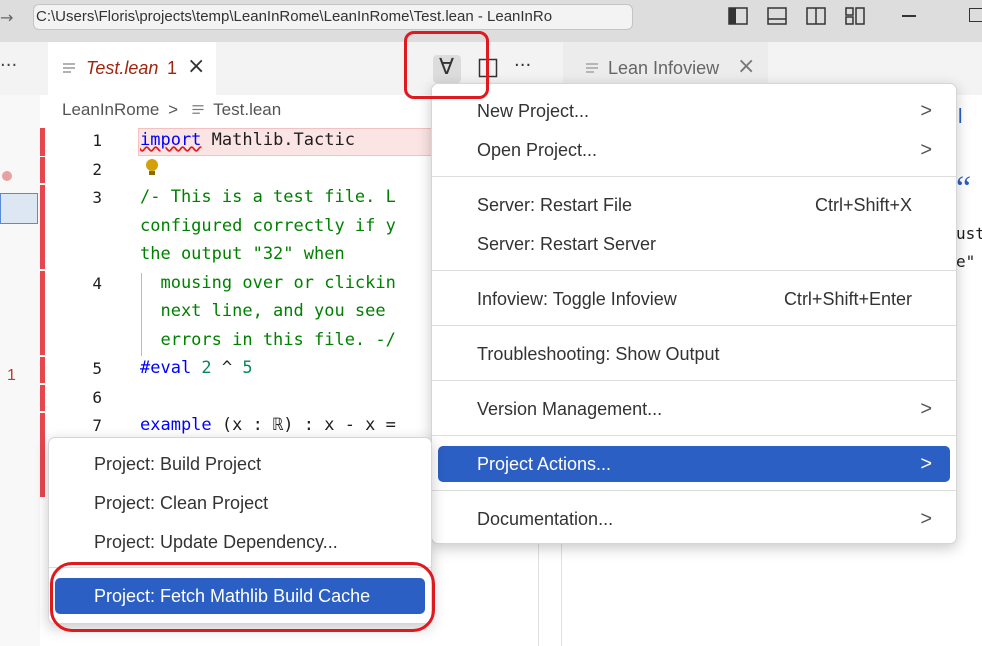 This screenshot has height=646, width=982. Describe the element at coordinates (738, 16) in the screenshot. I see `toggle-primary-sidebar-icon` at that location.